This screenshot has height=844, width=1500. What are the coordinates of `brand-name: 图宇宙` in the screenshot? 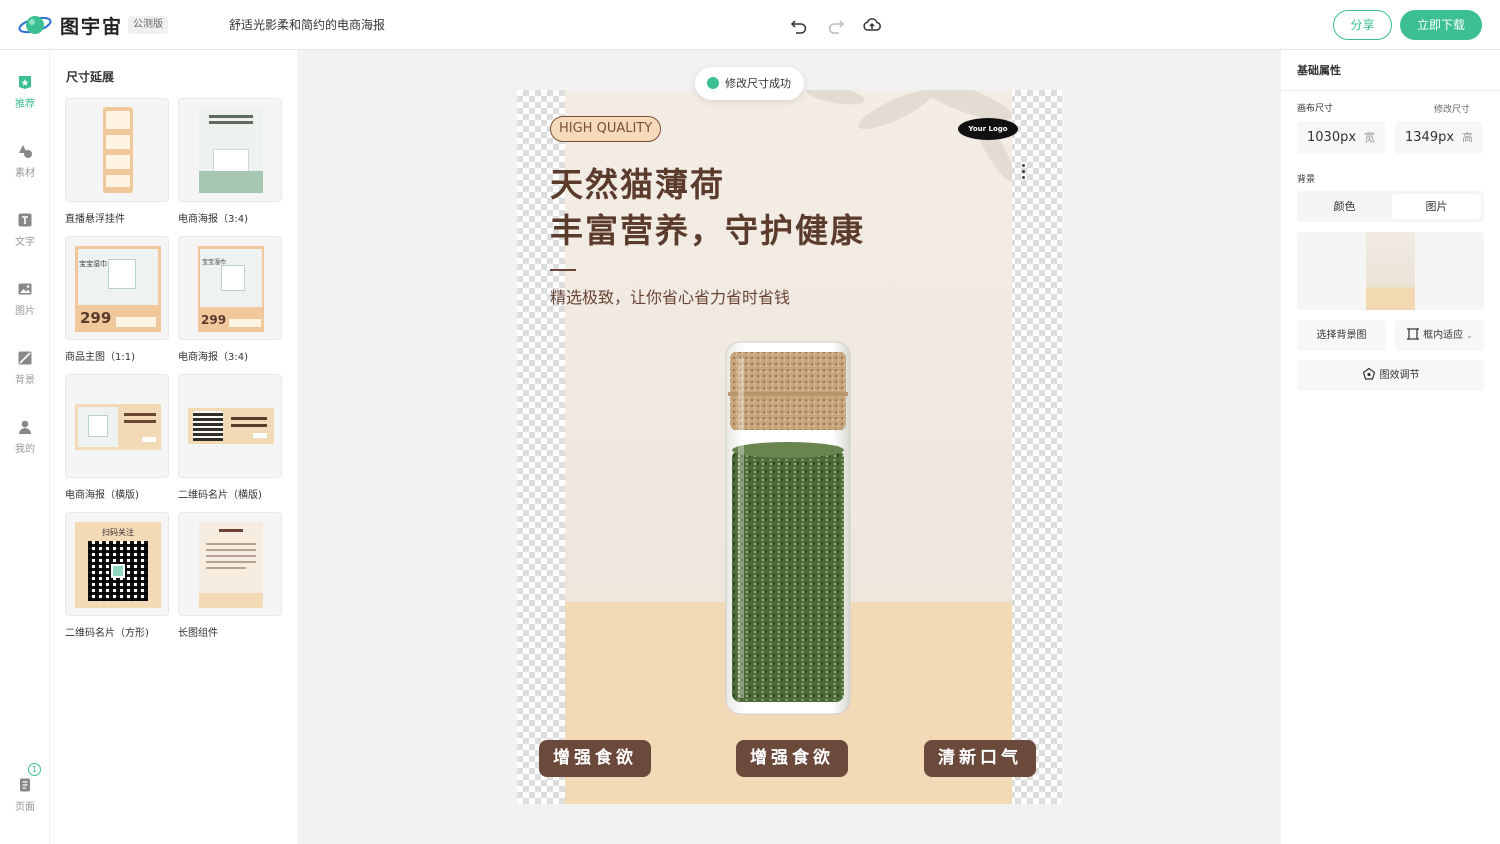 It's located at (91, 25).